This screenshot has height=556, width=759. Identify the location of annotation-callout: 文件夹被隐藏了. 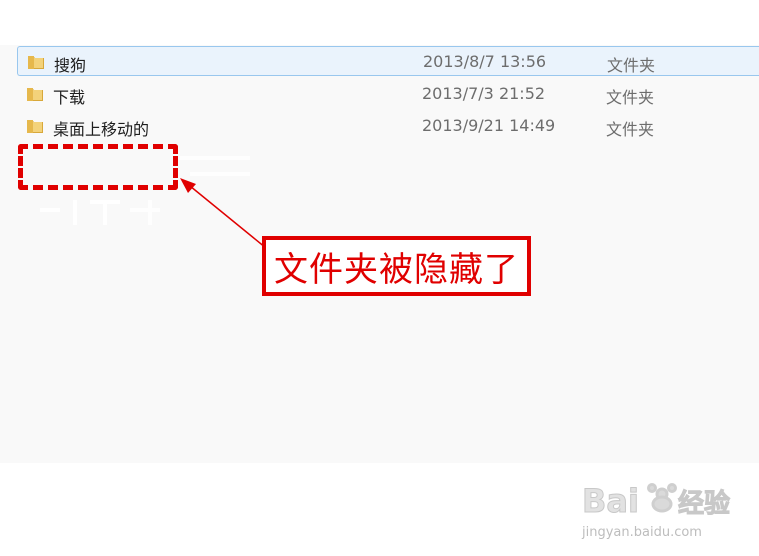
(396, 266).